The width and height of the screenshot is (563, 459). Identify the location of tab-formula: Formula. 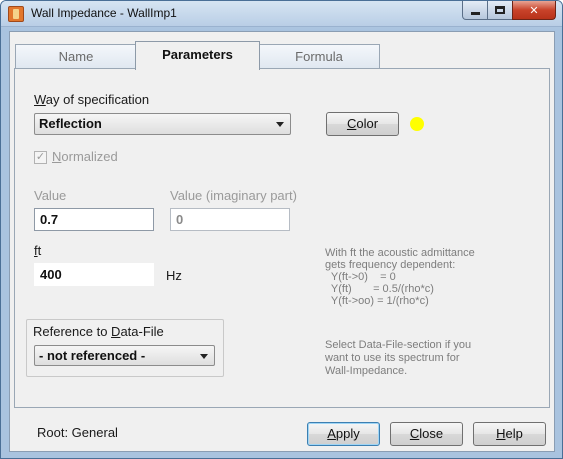
(319, 56).